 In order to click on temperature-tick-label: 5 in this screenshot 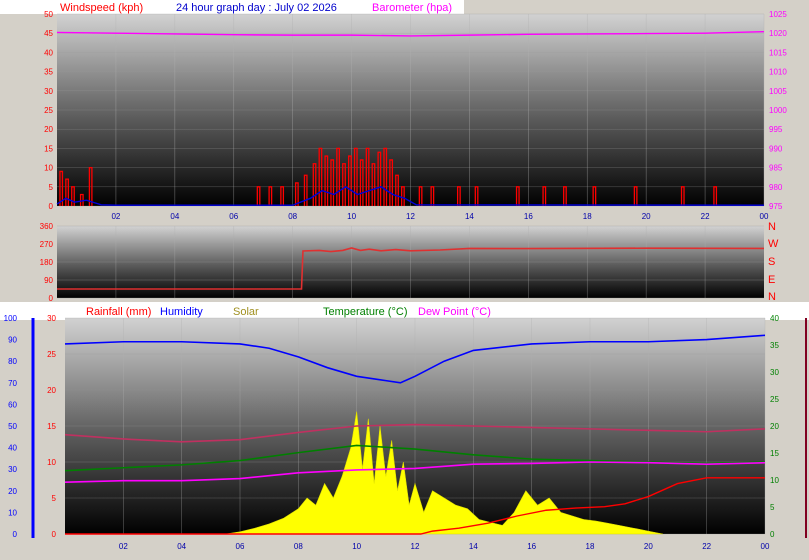, I will do `click(772, 507)`.